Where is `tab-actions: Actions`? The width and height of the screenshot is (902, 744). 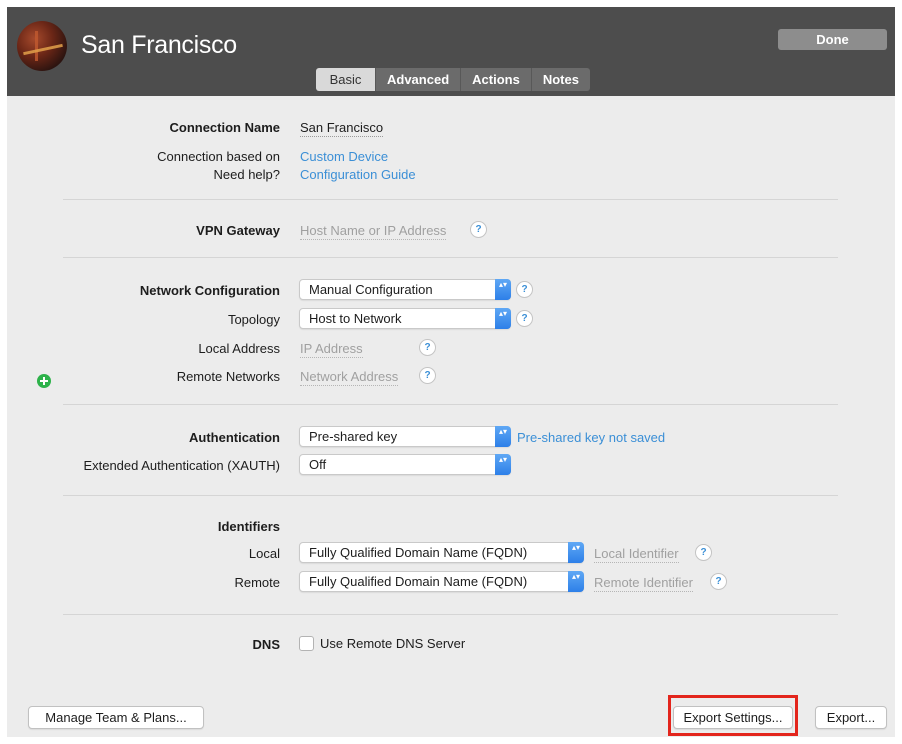 tab-actions: Actions is located at coordinates (496, 79).